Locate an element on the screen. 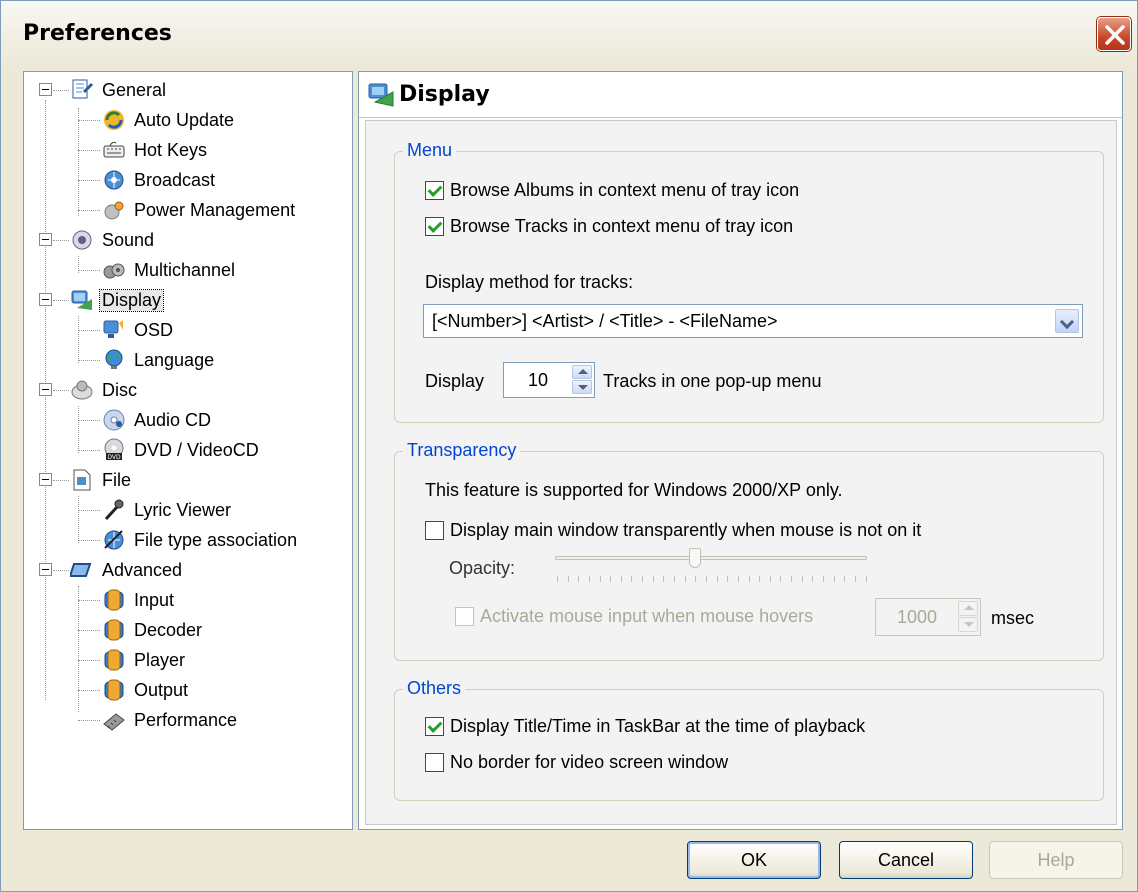  activate-mouse-label: Activate mouse input when mouse hovers is located at coordinates (647, 616).